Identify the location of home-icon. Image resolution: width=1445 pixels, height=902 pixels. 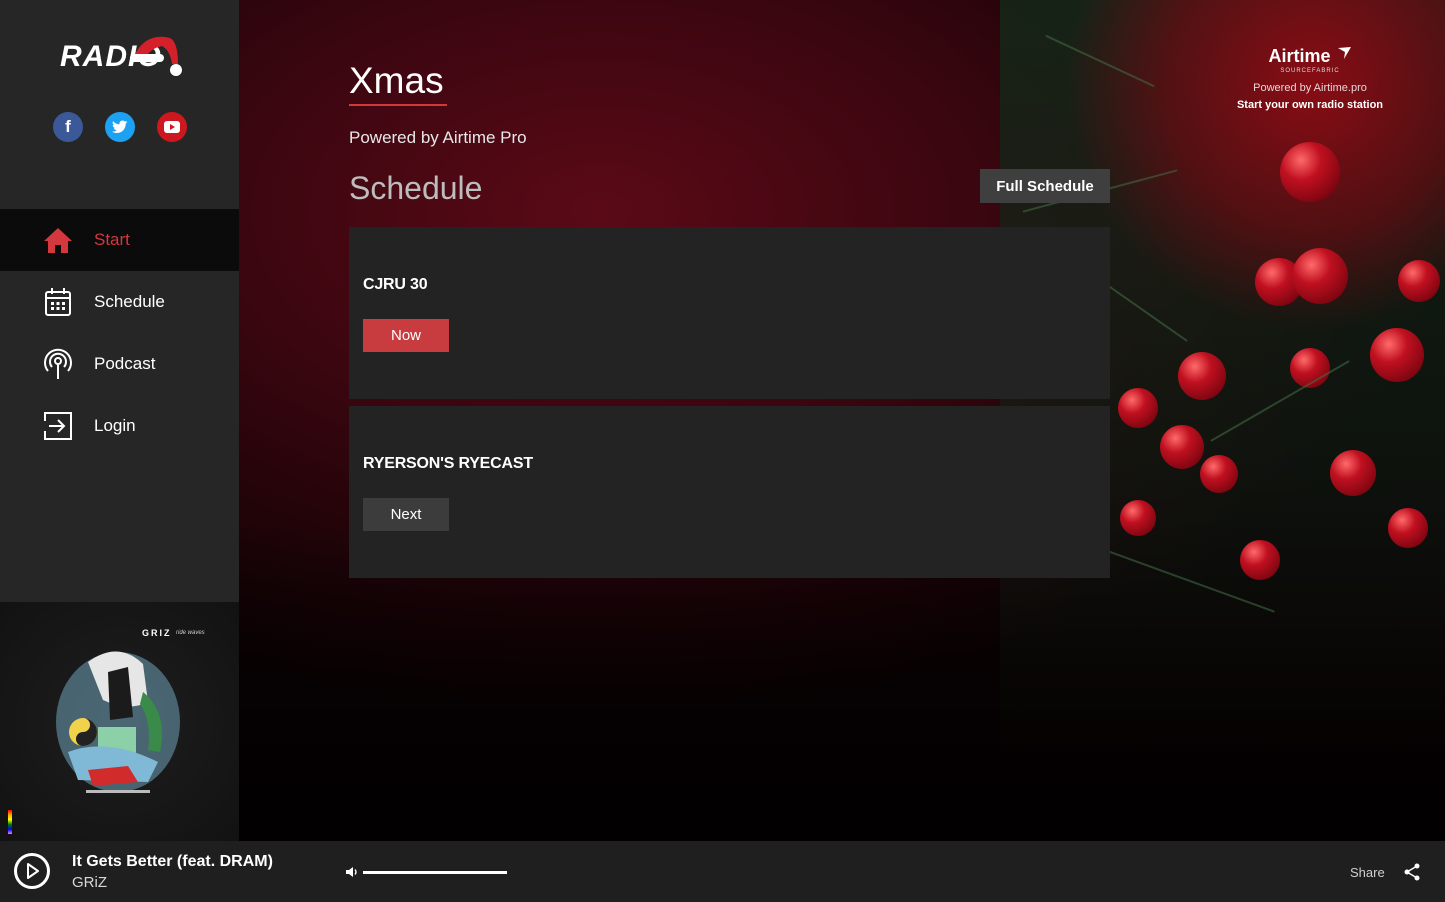
(58, 240).